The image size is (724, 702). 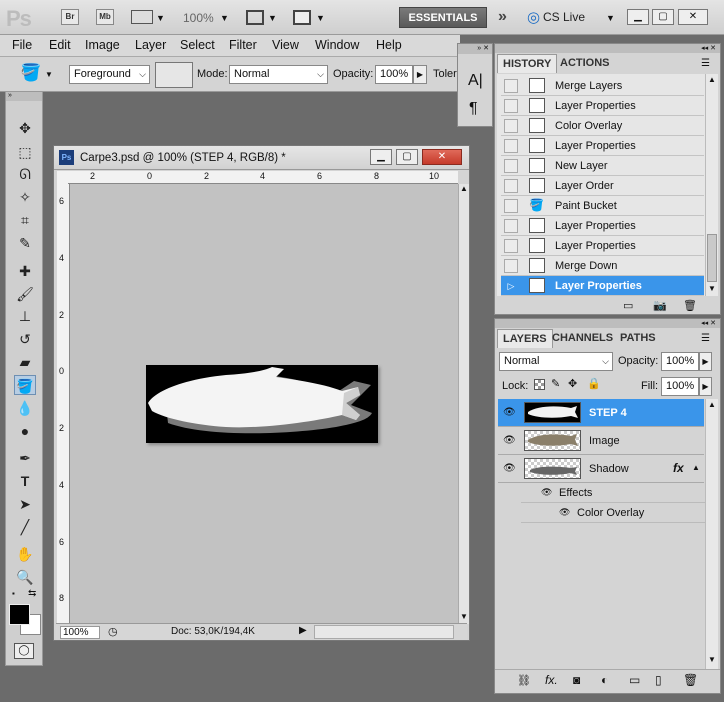 I want to click on vertical-scrollbar: ▲ ▼, so click(x=463, y=404).